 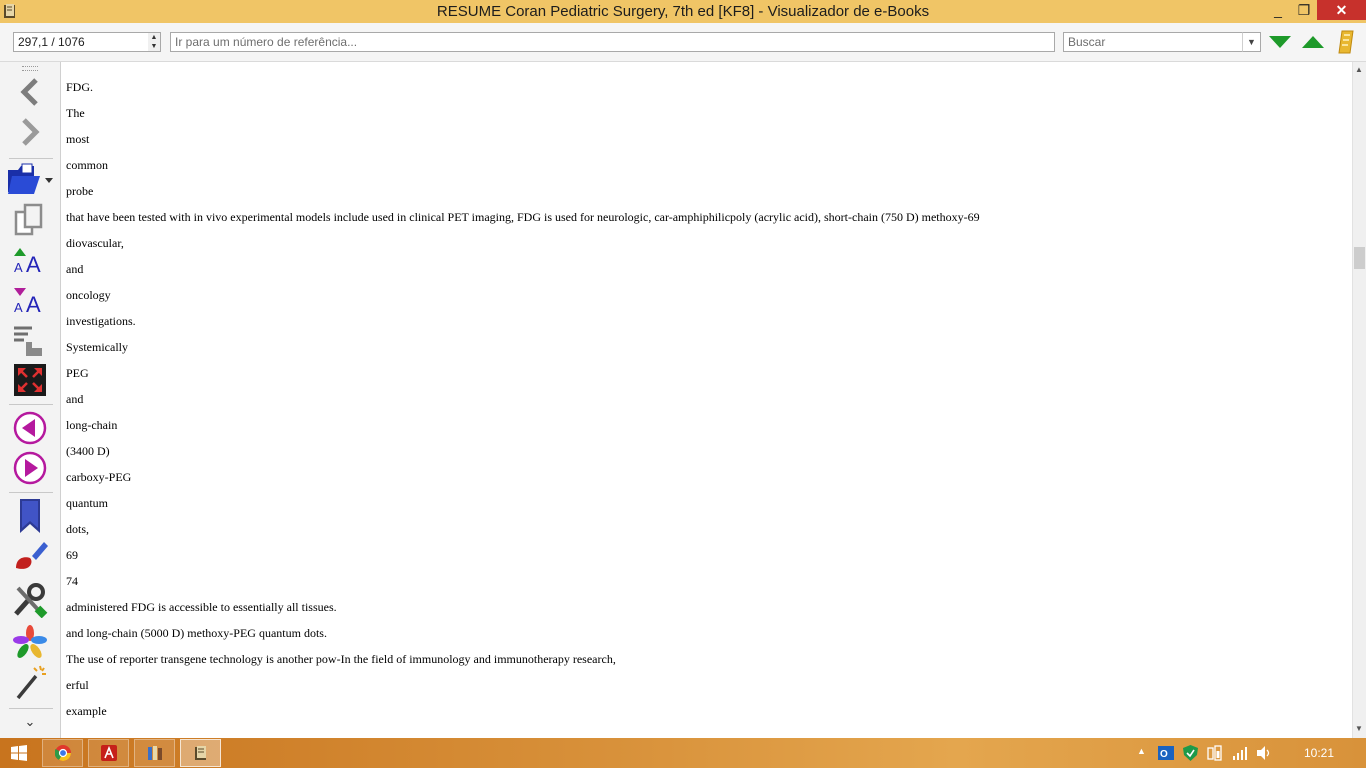 I want to click on drag-handle, so click(x=30, y=68).